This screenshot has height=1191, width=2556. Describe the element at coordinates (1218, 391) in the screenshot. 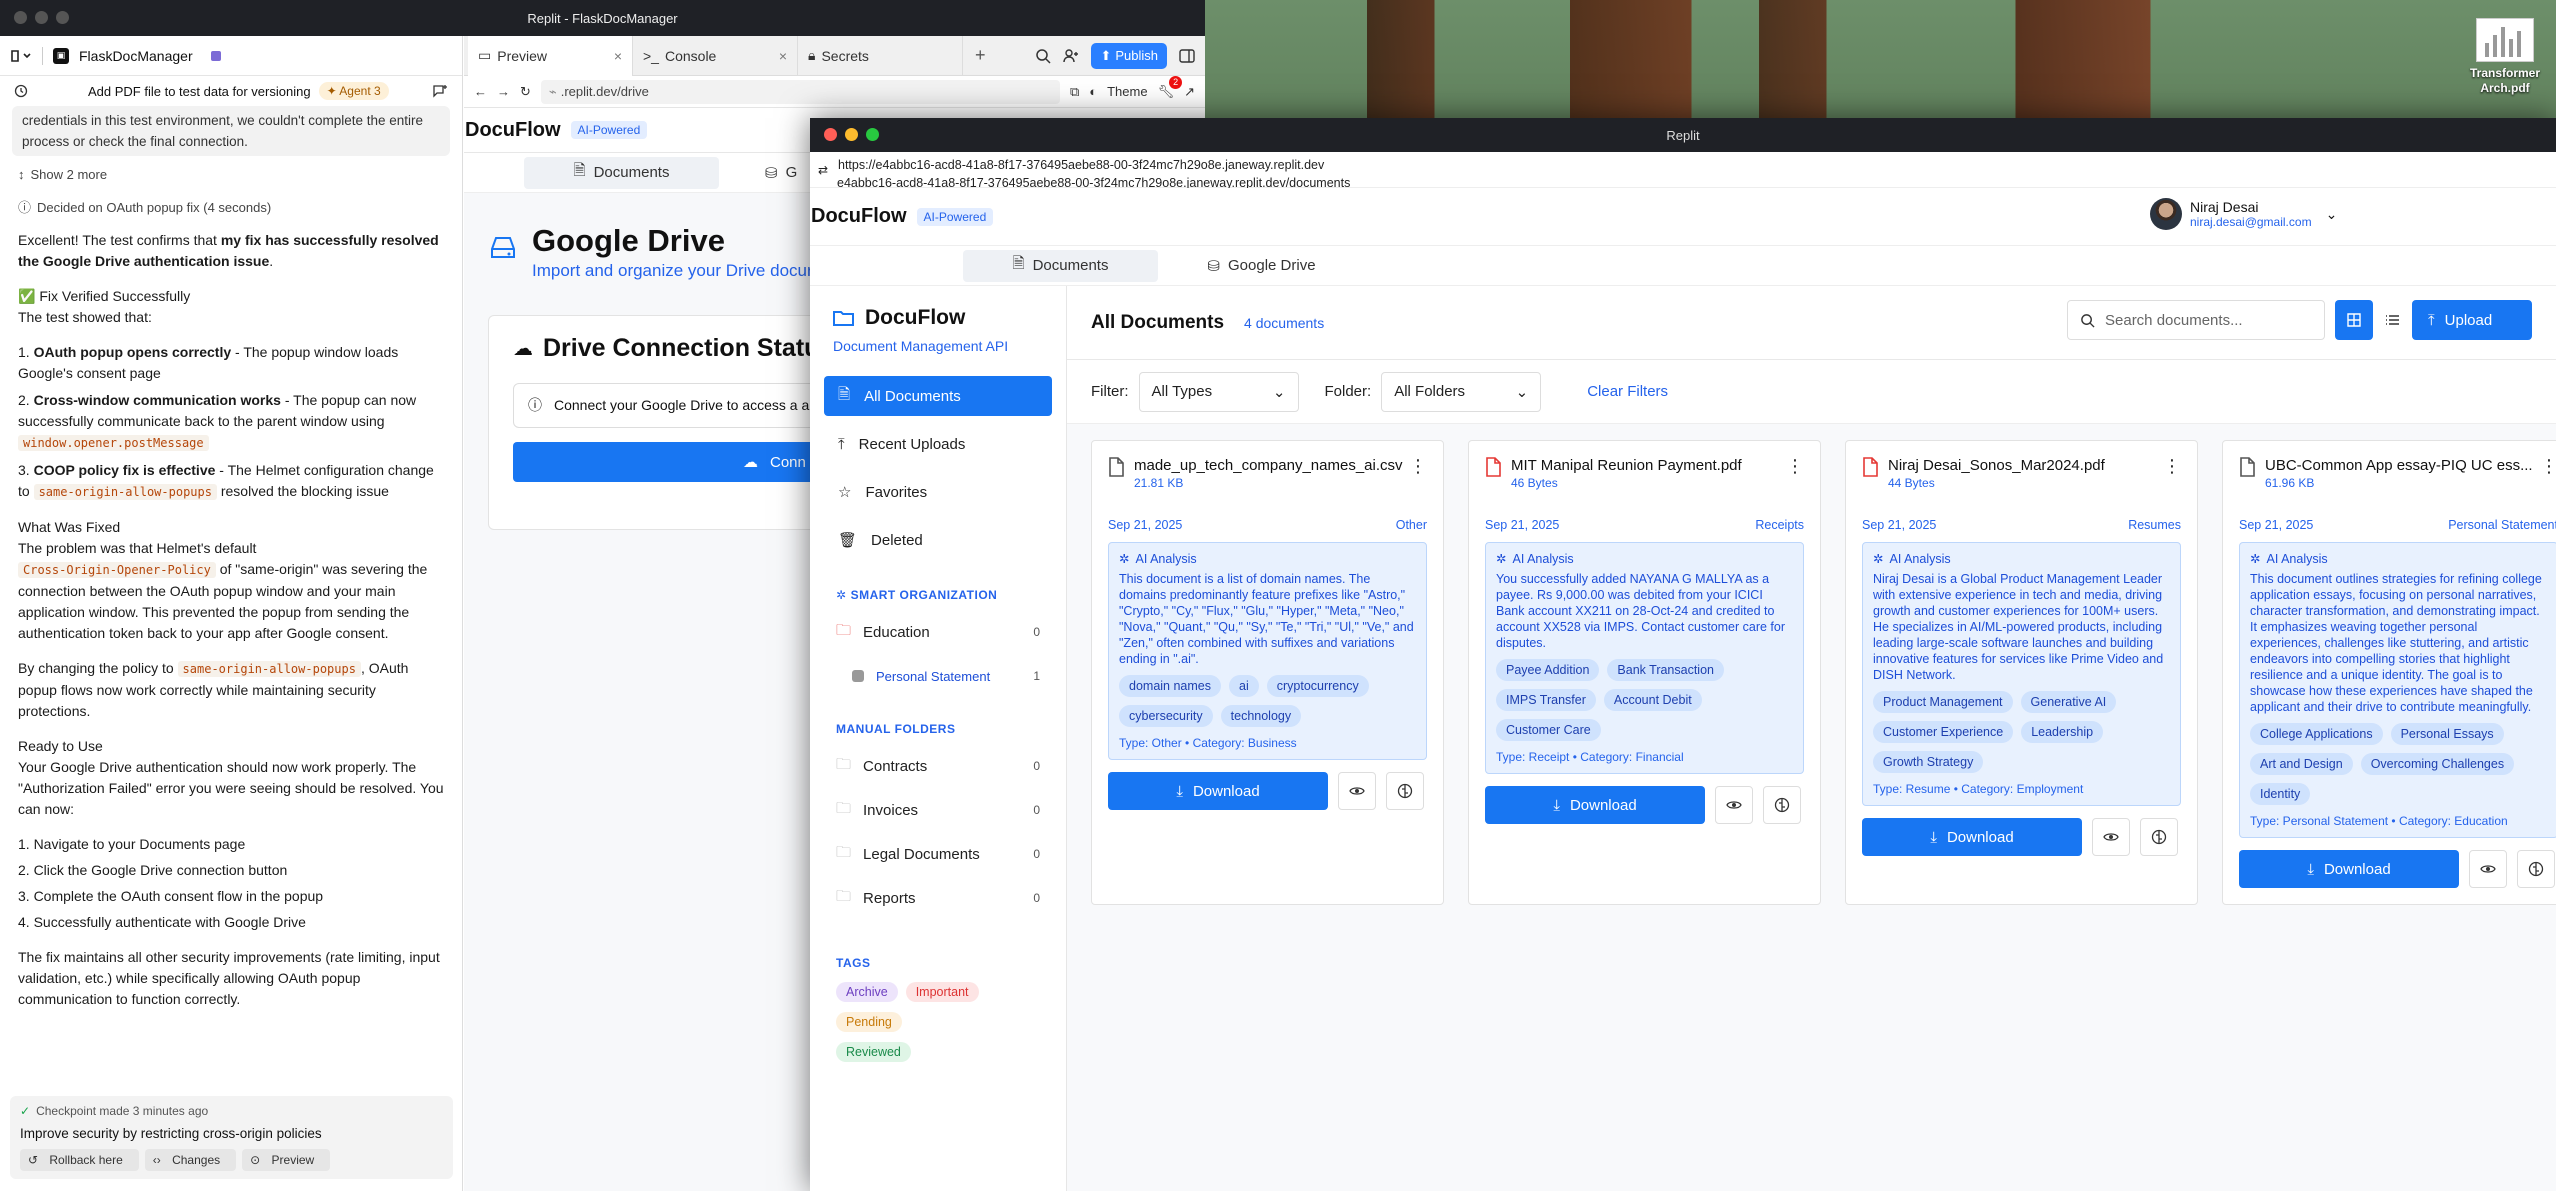

I see `type-filter-select: All Types ⌄` at that location.